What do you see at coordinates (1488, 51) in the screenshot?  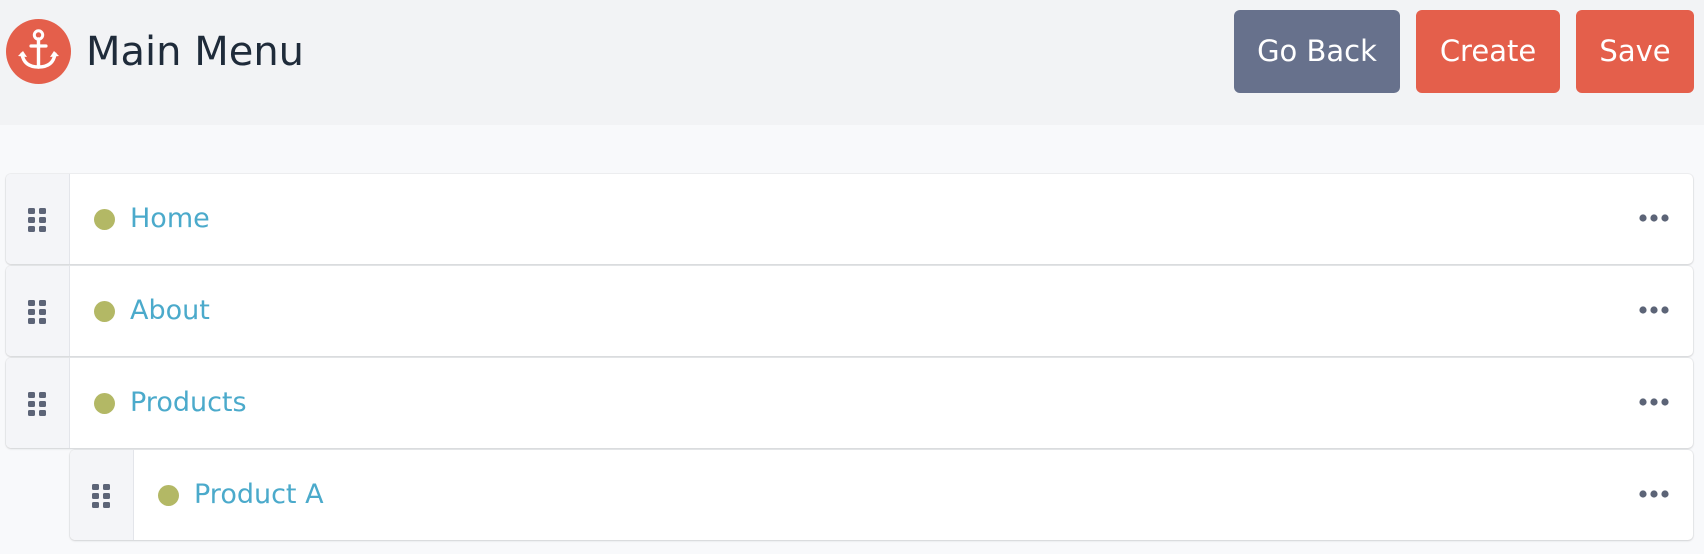 I see `create-button: Create` at bounding box center [1488, 51].